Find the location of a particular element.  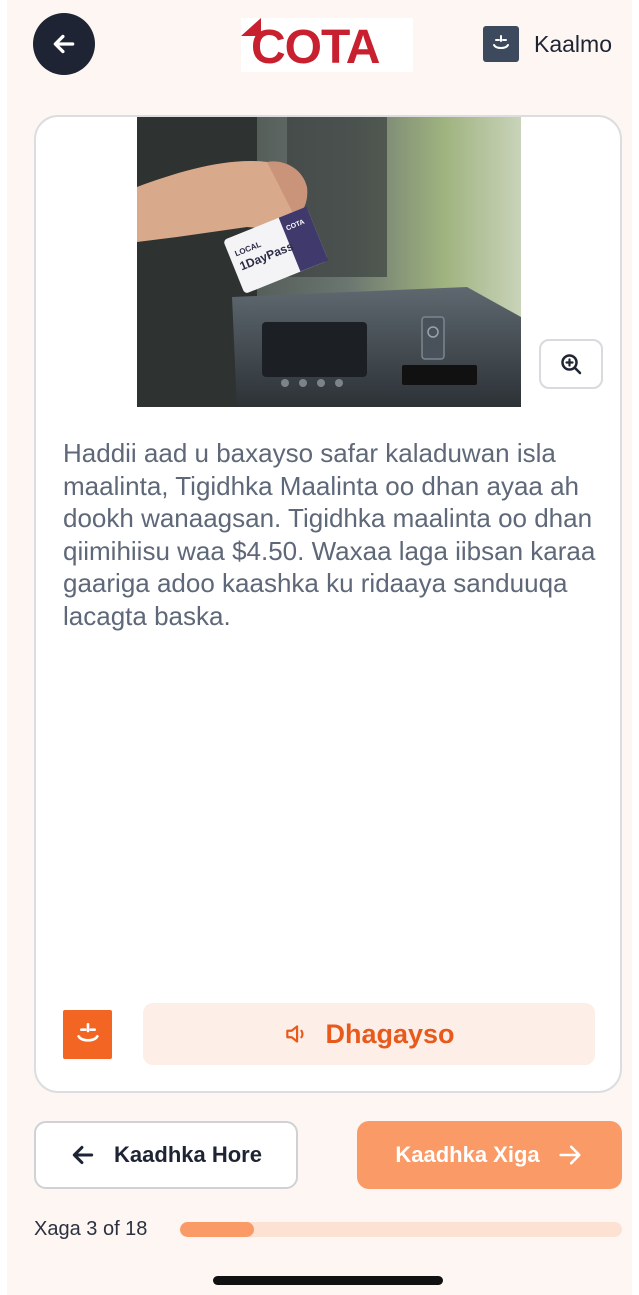

arrow-right-icon is located at coordinates (570, 1155).